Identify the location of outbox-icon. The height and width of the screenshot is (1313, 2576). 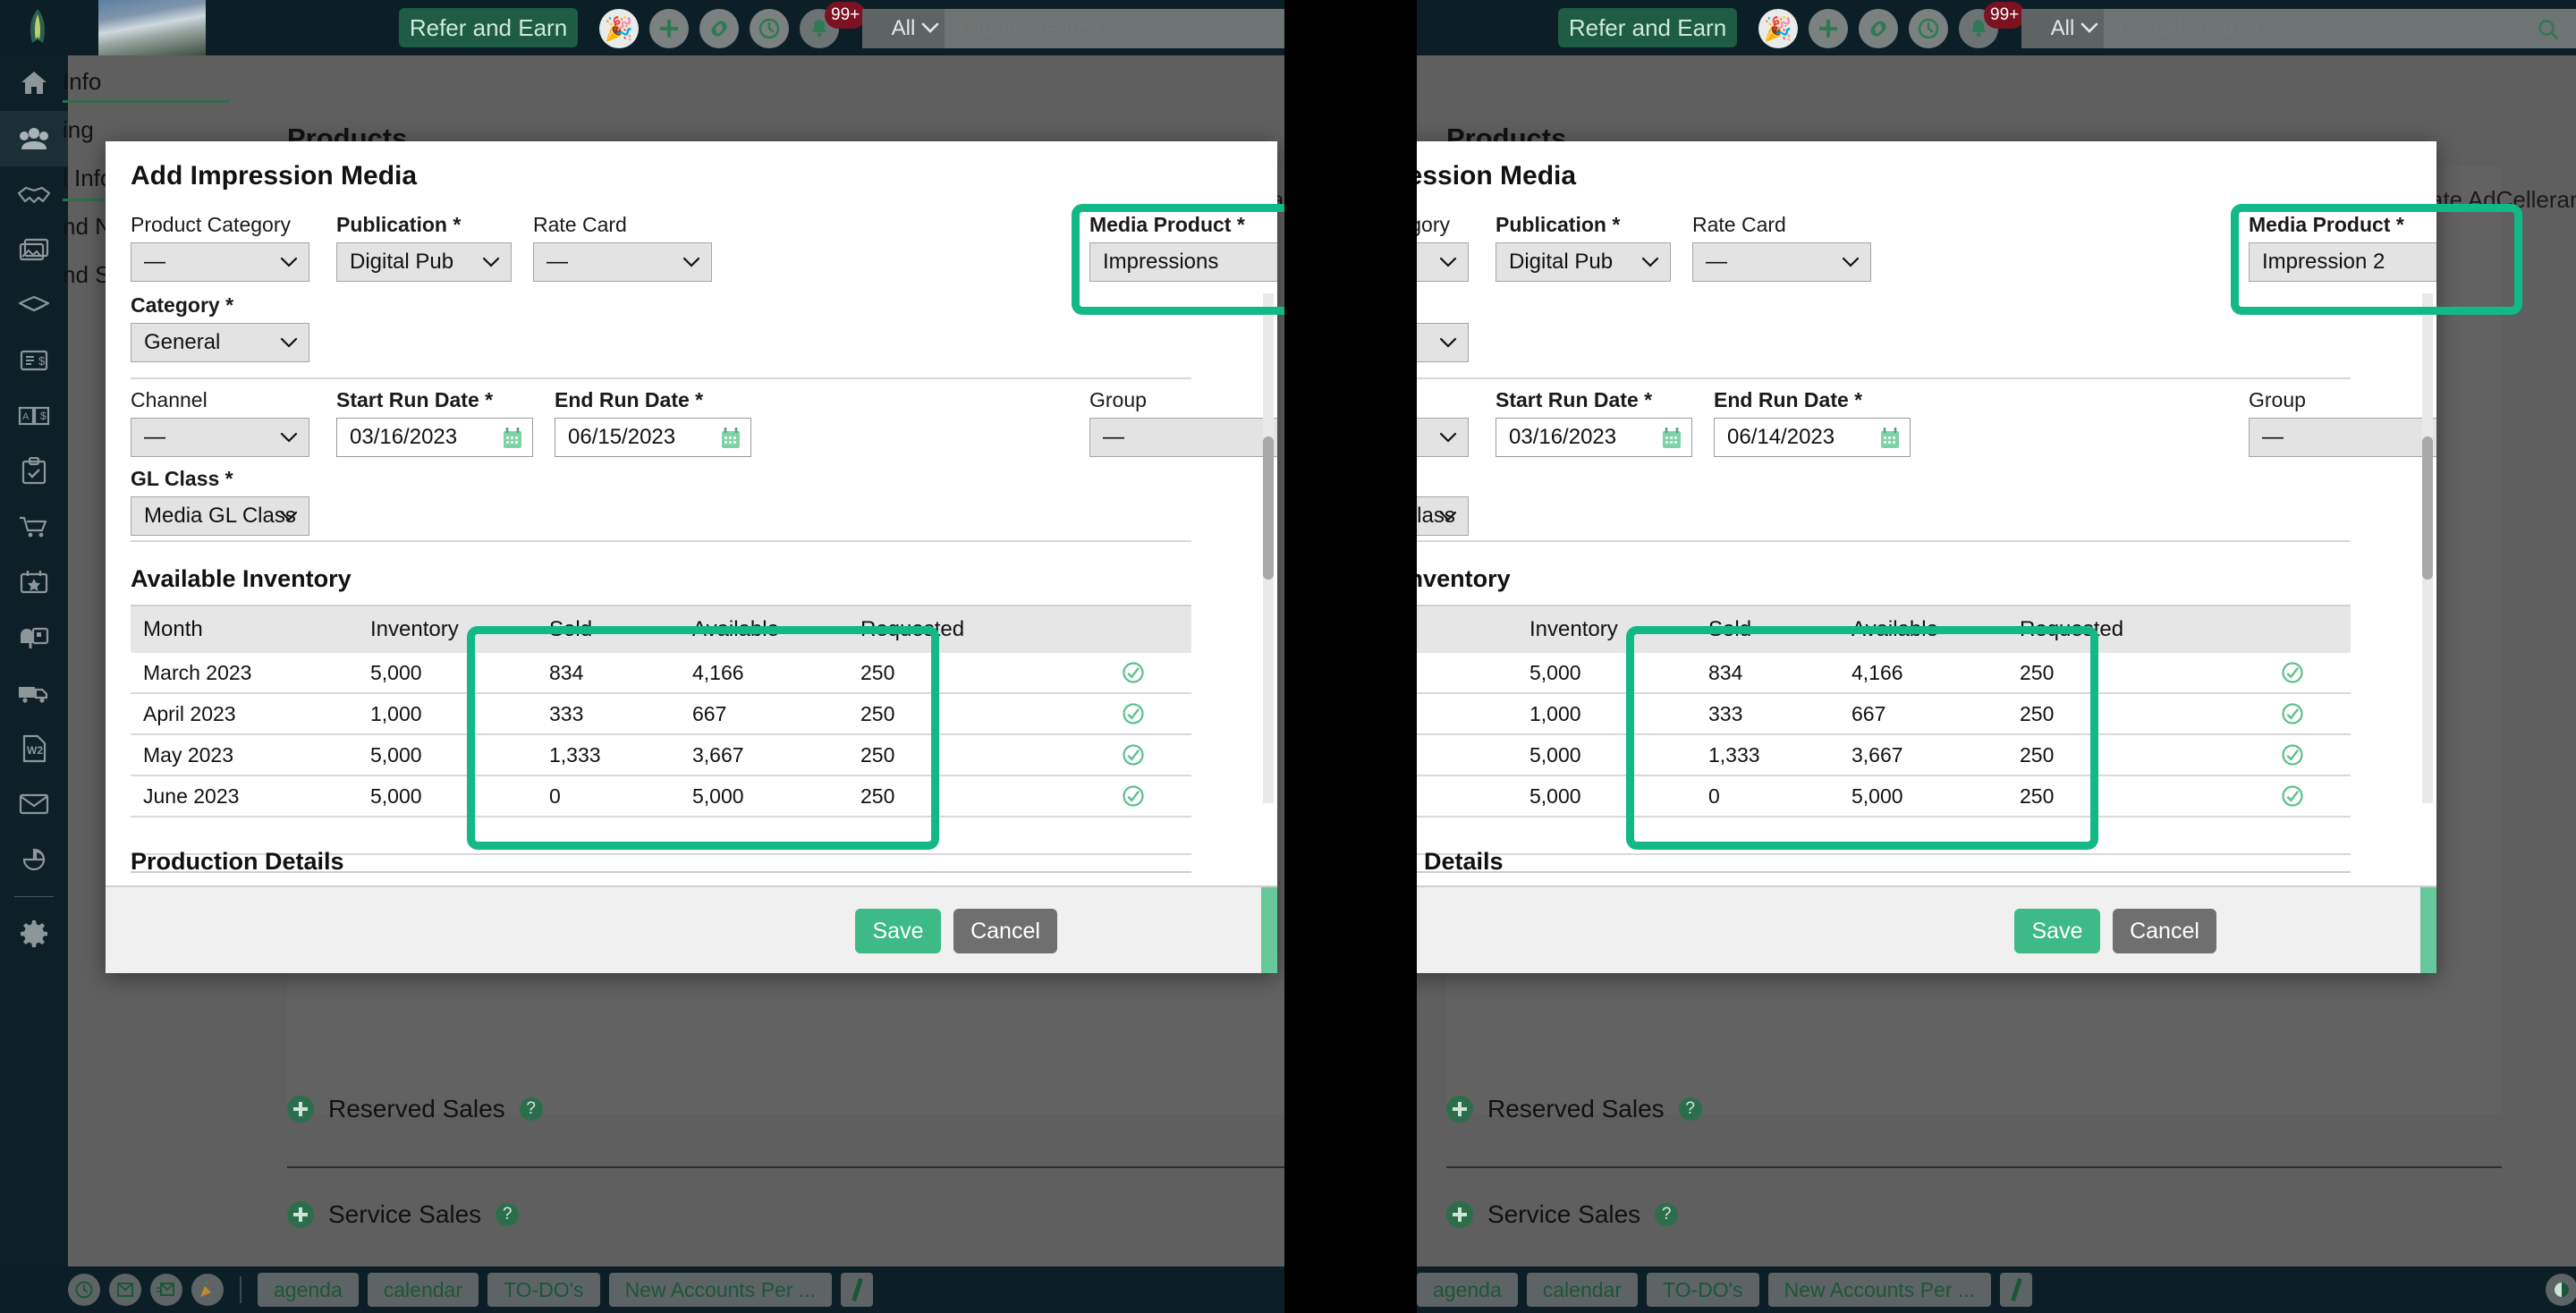
(166, 1290).